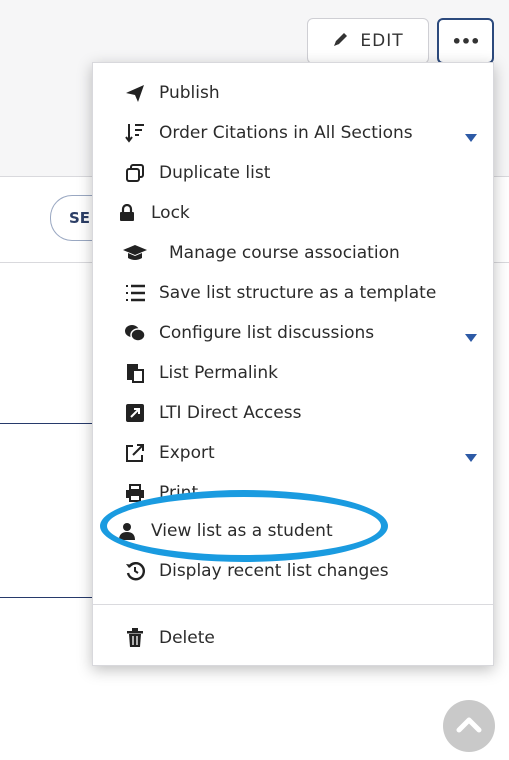  I want to click on menu-item-label: Save list structure as a template, so click(298, 293).